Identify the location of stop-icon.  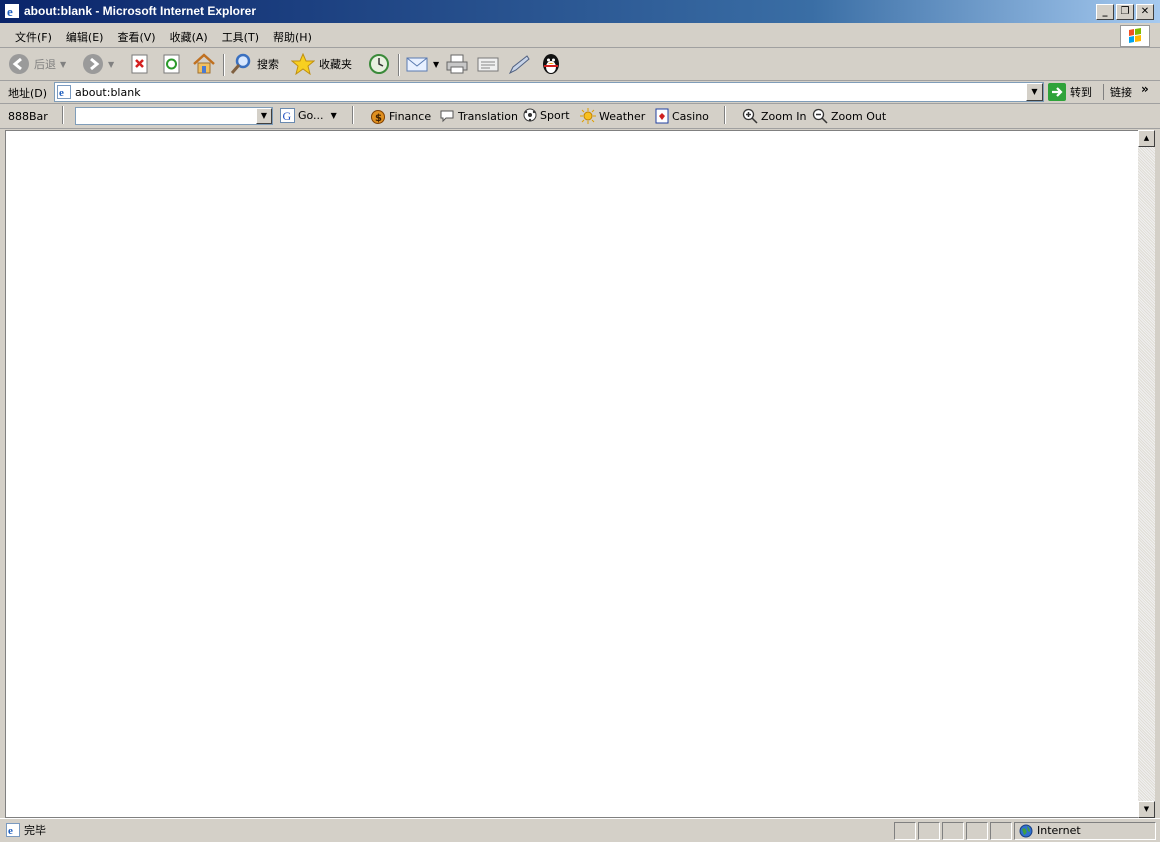
(139, 64).